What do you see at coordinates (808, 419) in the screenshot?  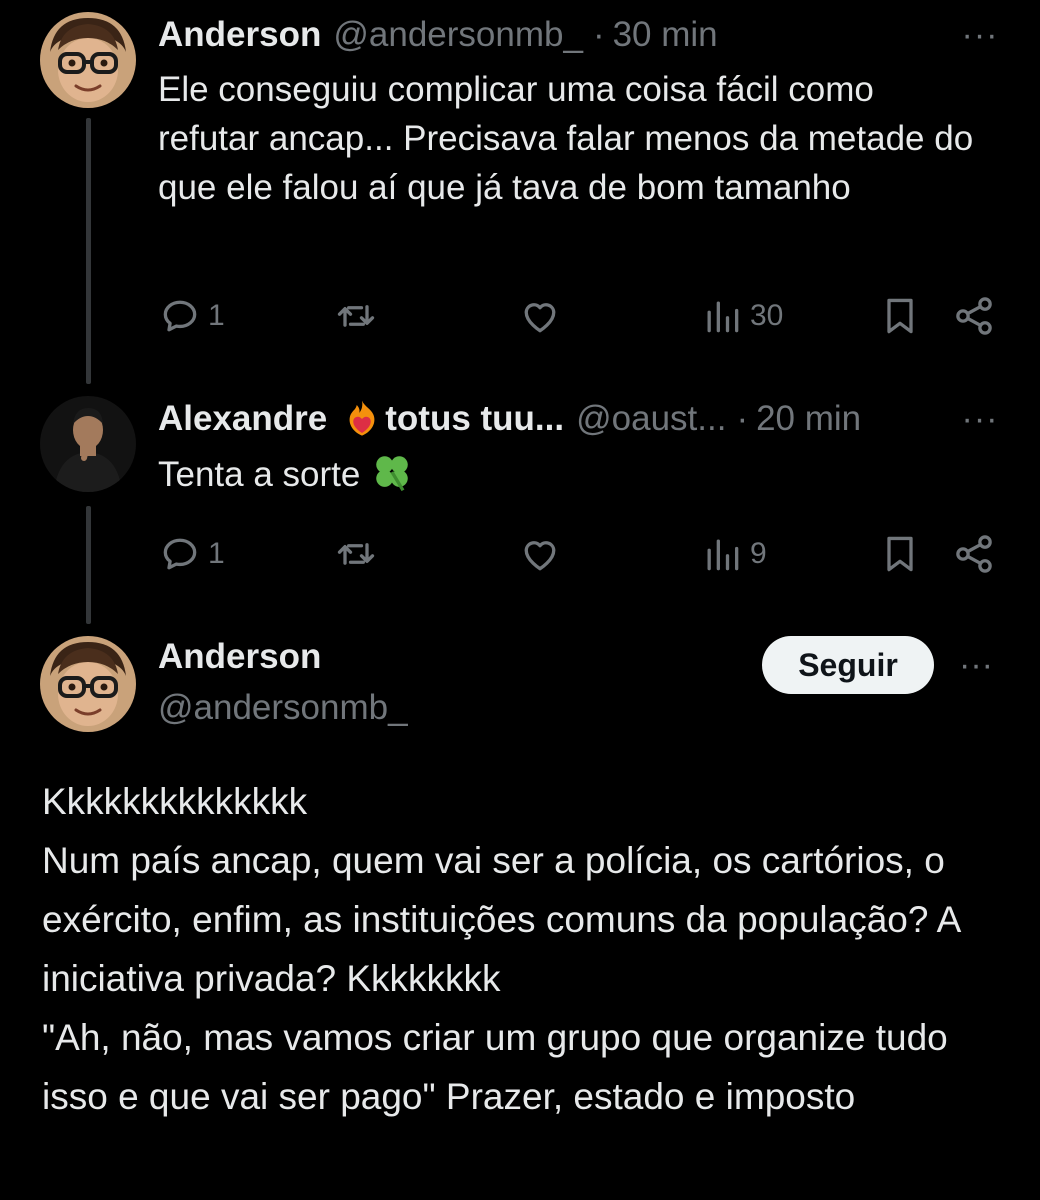 I see `timestamp: 20 min` at bounding box center [808, 419].